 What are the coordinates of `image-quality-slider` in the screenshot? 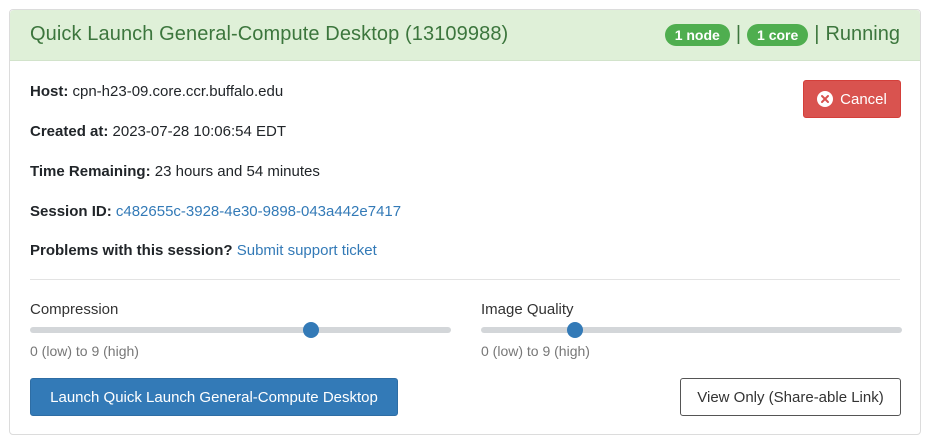 It's located at (691, 330).